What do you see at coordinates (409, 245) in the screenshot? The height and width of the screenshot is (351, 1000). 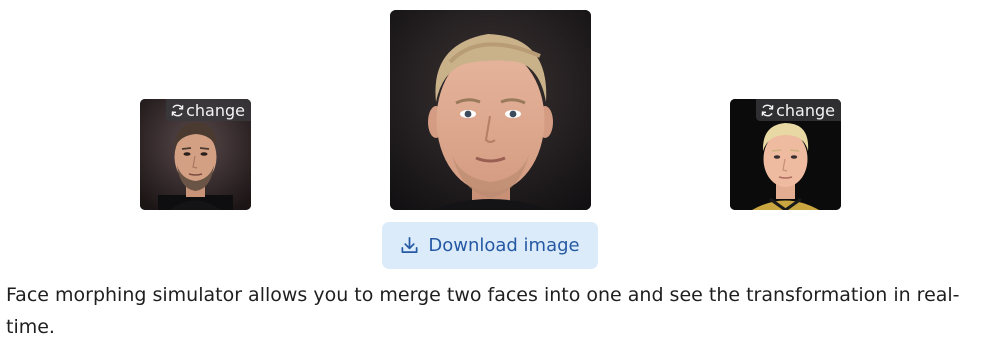 I see `download-icon` at bounding box center [409, 245].